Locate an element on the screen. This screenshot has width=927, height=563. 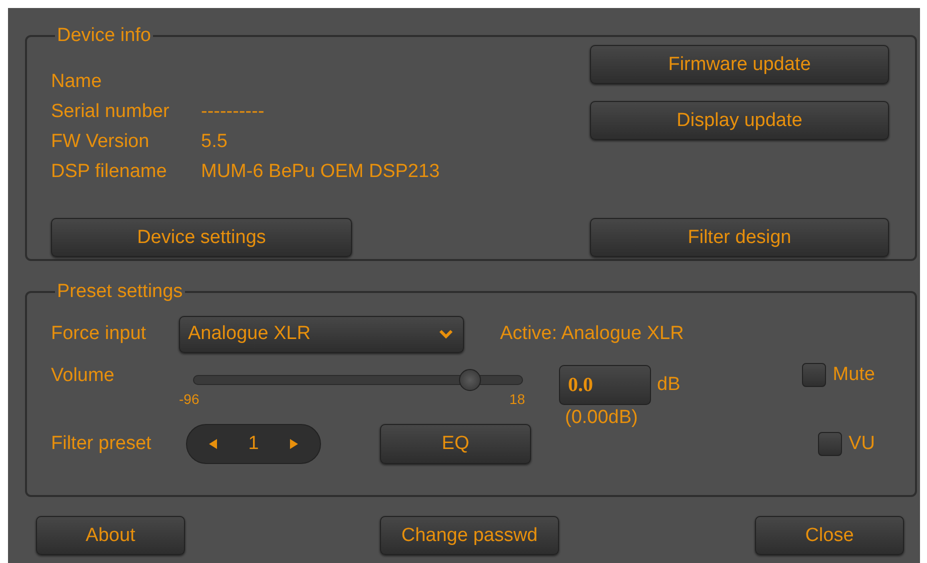
checkbox-label: VU is located at coordinates (861, 444).